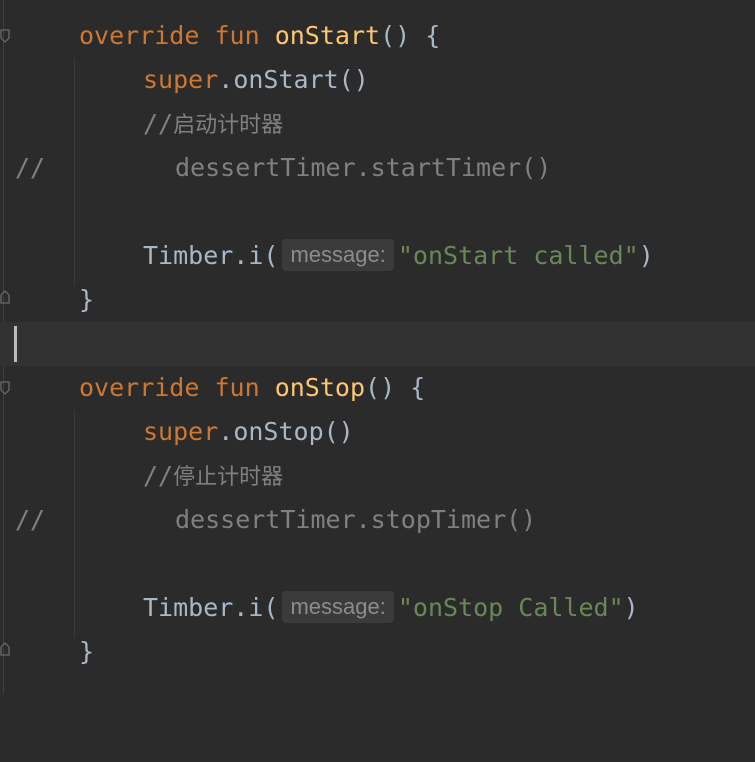  I want to click on code-line: Timber.i(message: "onStart called"), so click(377, 256).